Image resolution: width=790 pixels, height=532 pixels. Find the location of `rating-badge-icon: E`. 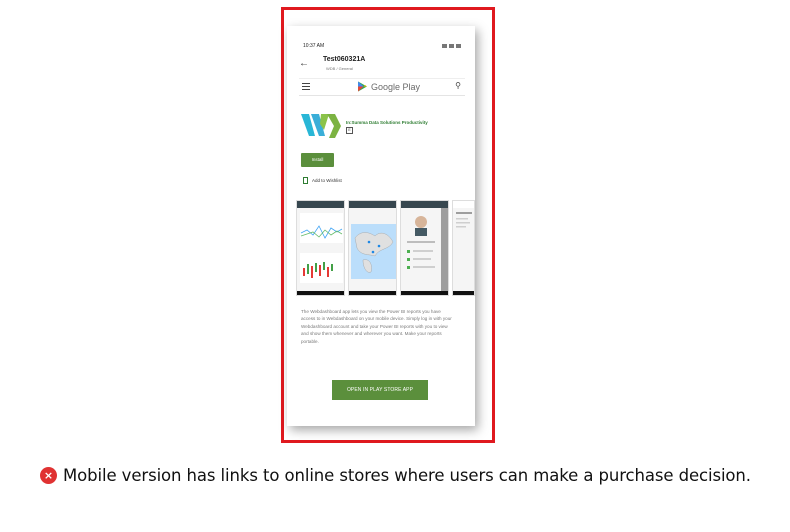

rating-badge-icon: E is located at coordinates (349, 130).